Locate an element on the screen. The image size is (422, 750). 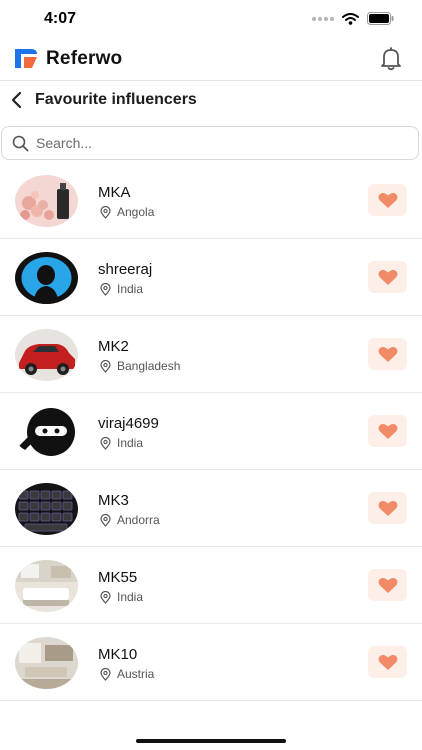
page-header: Favourite influencers is located at coordinates (211, 102).